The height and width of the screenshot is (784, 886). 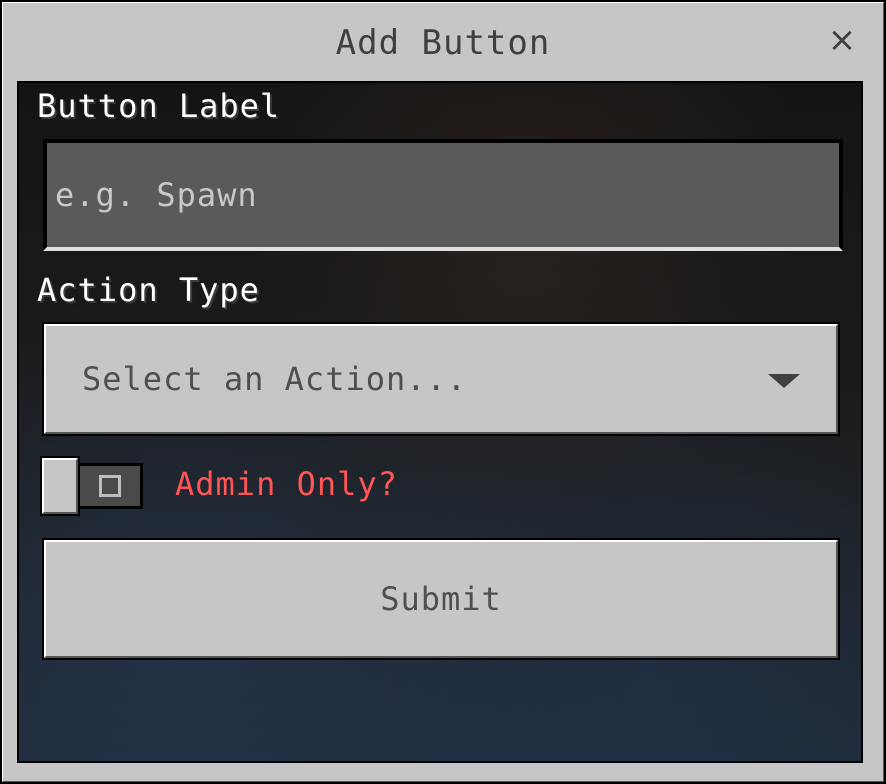 I want to click on admin-only-toggle, so click(x=92, y=486).